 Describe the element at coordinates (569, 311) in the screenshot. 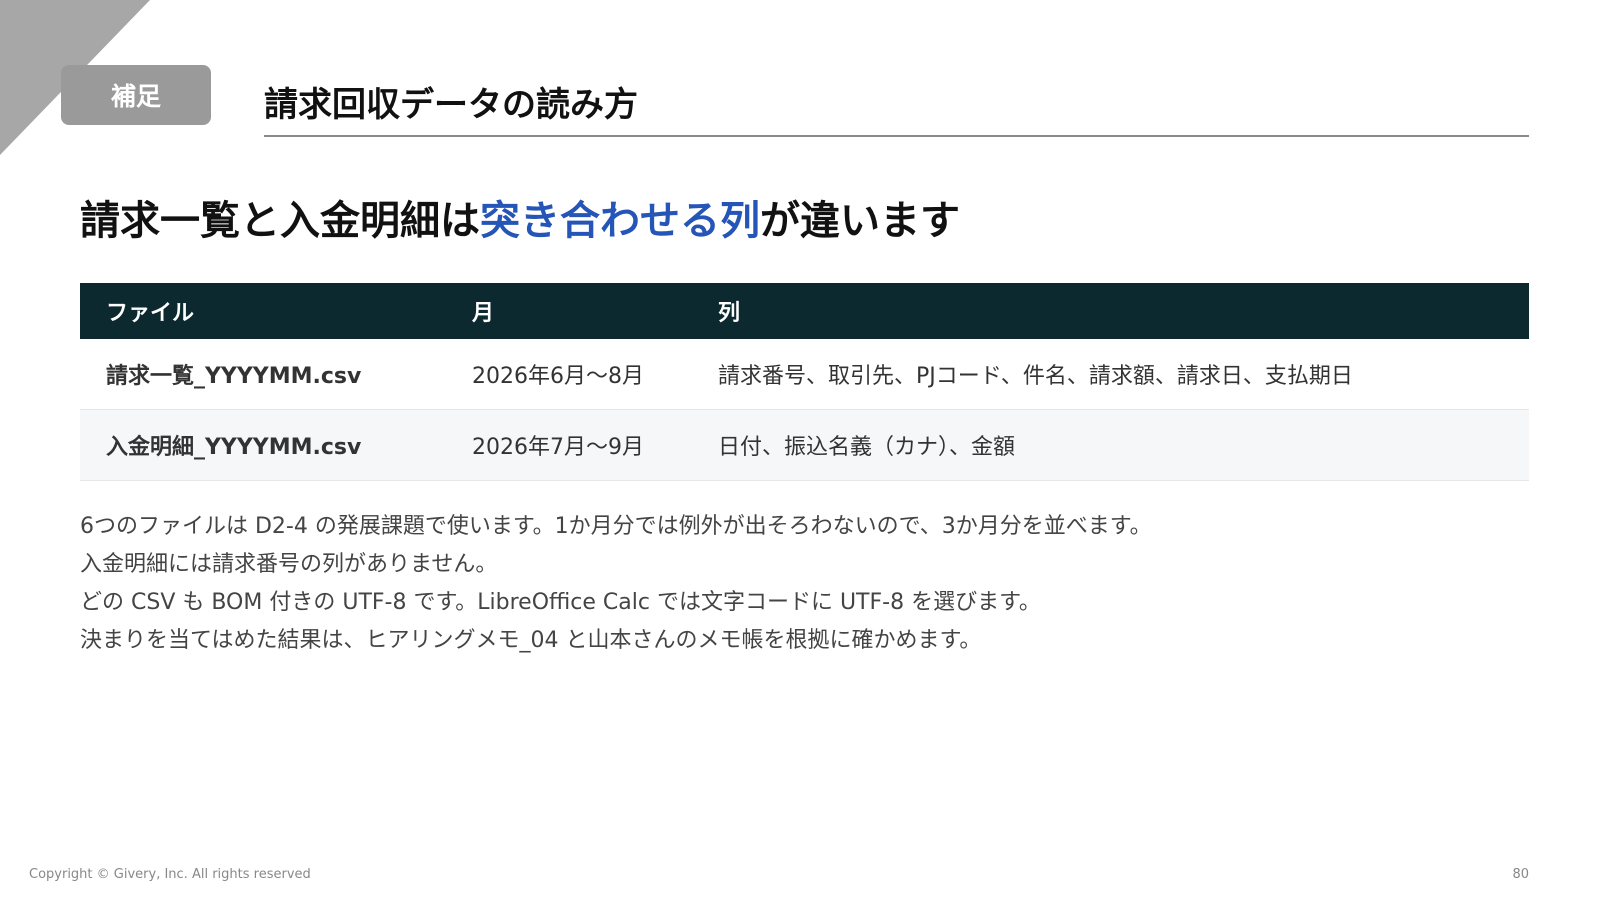

I see `column-header-month: 月` at that location.